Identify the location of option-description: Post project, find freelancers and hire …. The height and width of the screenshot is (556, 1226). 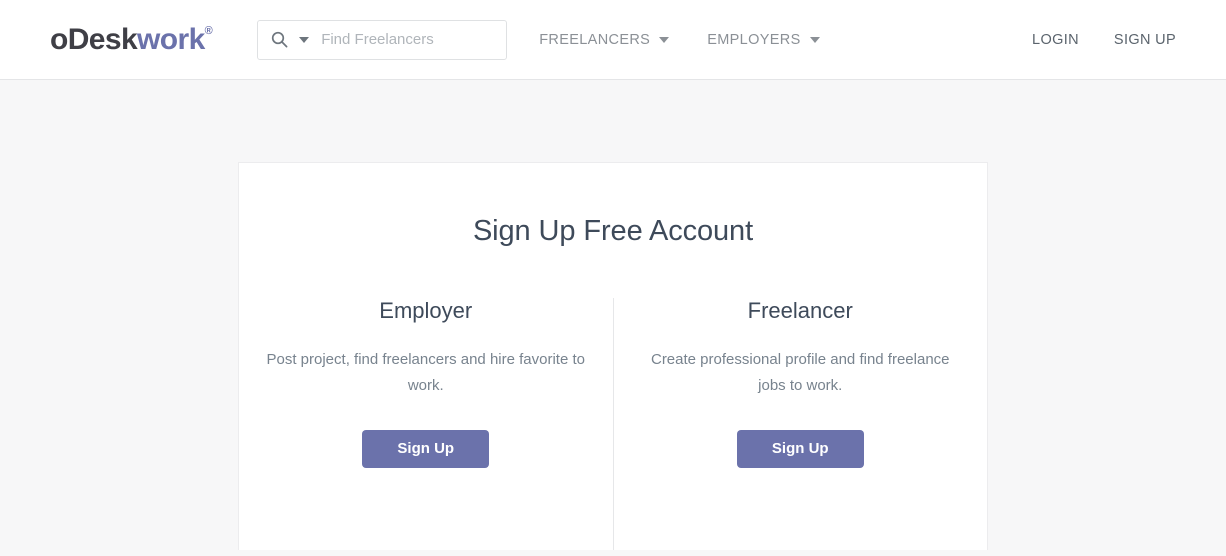
(425, 372).